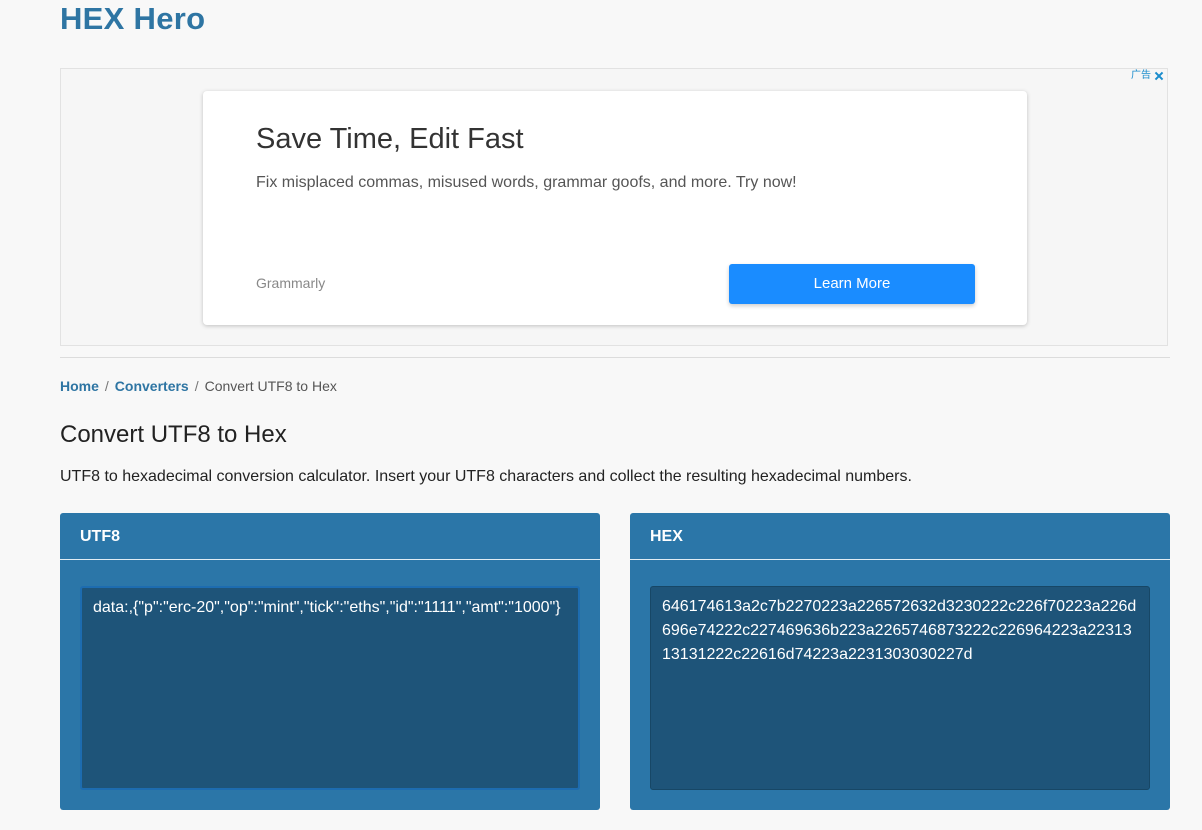  I want to click on site-title: HEX Hero, so click(132, 19).